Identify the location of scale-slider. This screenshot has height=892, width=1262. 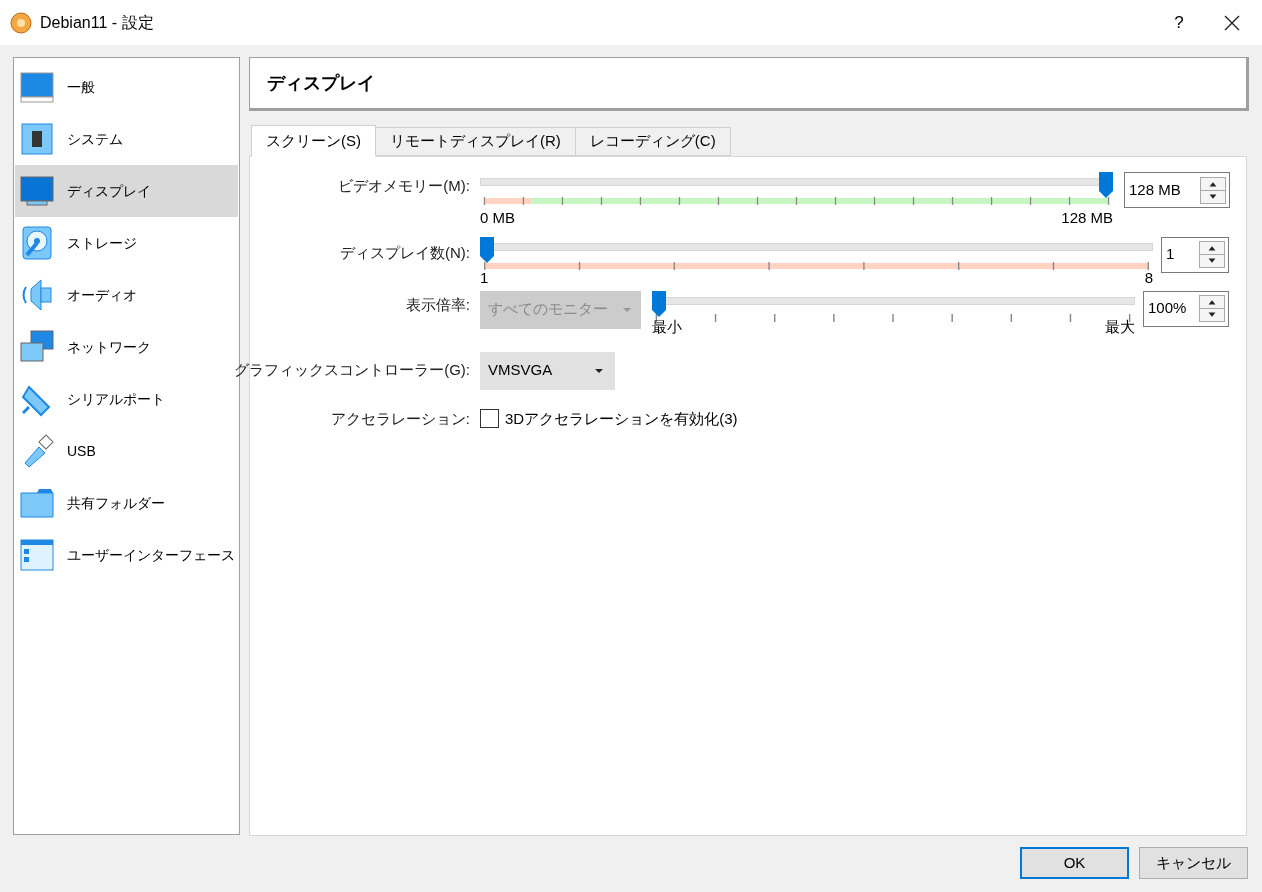
(893, 303).